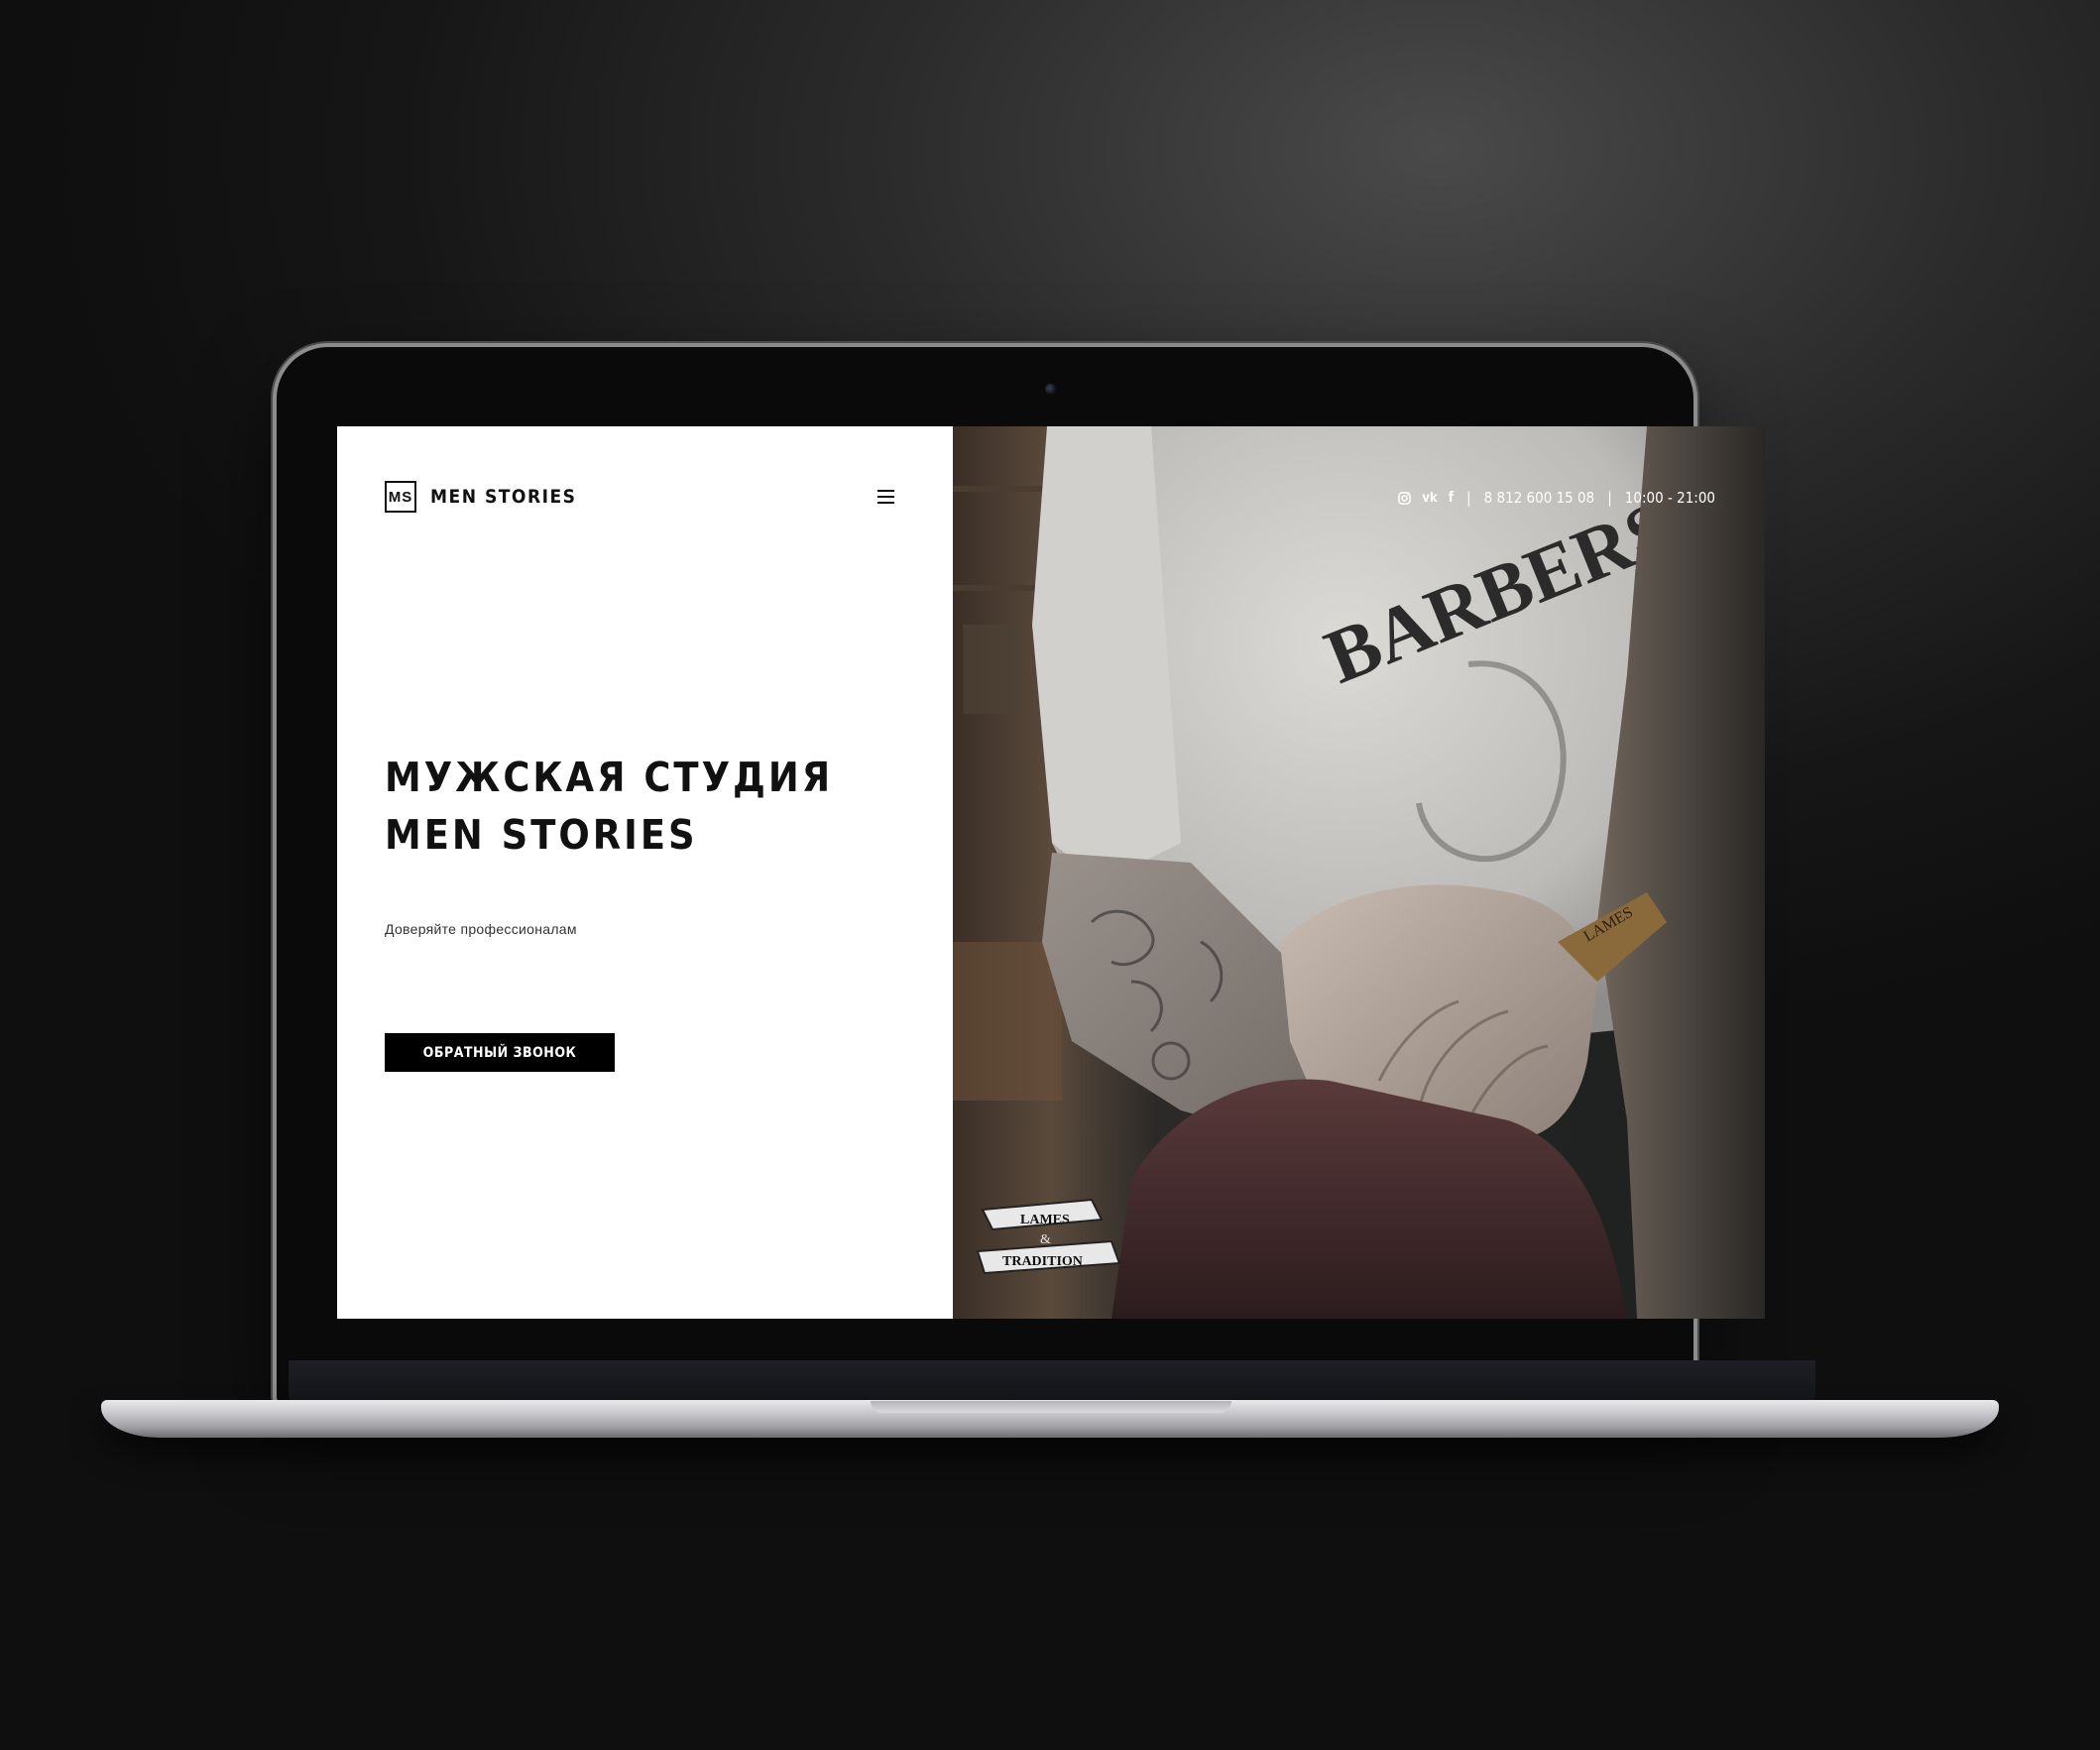 The image size is (2100, 1750). What do you see at coordinates (481, 929) in the screenshot?
I see `hero-tagline: Доверяйте профессионалам` at bounding box center [481, 929].